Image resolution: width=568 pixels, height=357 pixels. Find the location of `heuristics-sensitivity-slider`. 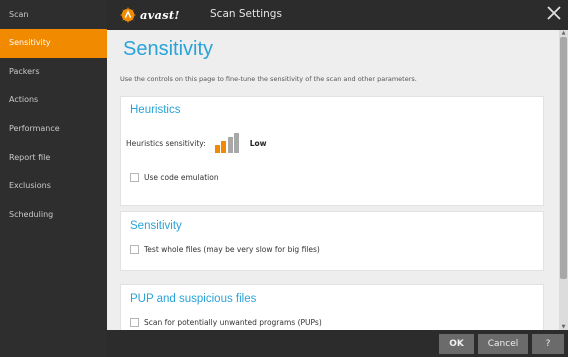

heuristics-sensitivity-slider is located at coordinates (227, 143).